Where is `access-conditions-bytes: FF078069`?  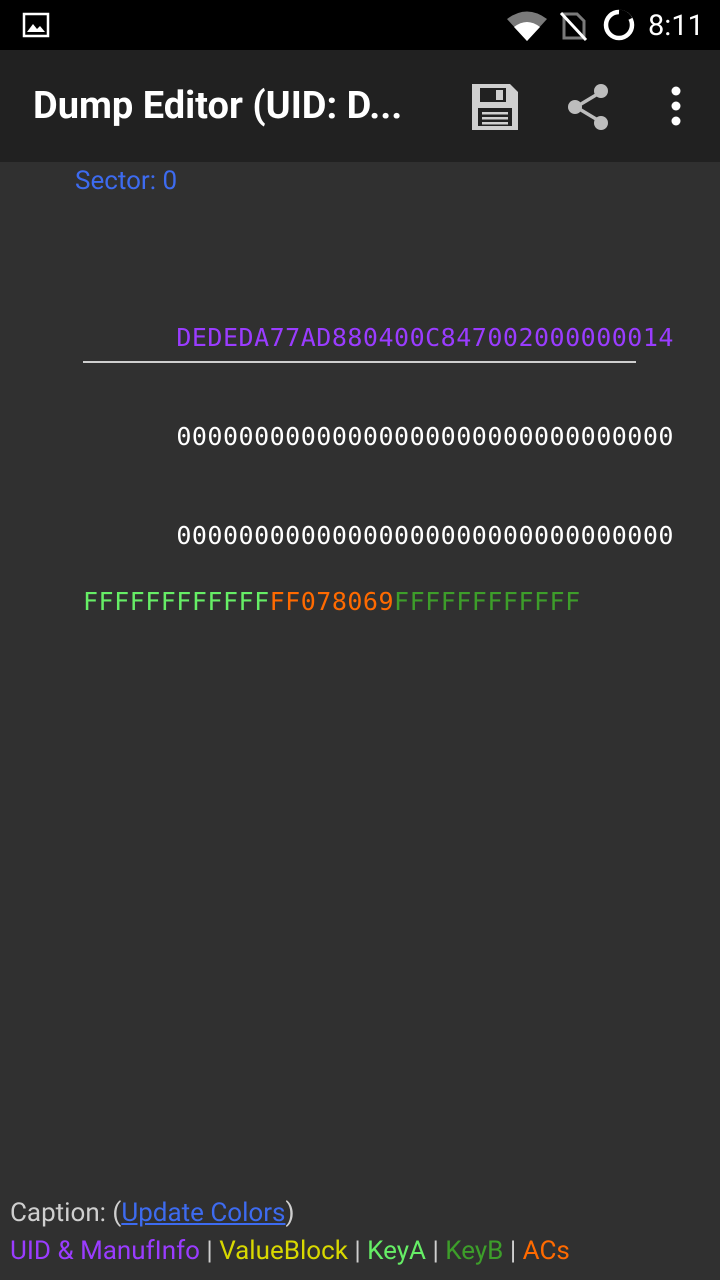
access-conditions-bytes: FF078069 is located at coordinates (332, 601).